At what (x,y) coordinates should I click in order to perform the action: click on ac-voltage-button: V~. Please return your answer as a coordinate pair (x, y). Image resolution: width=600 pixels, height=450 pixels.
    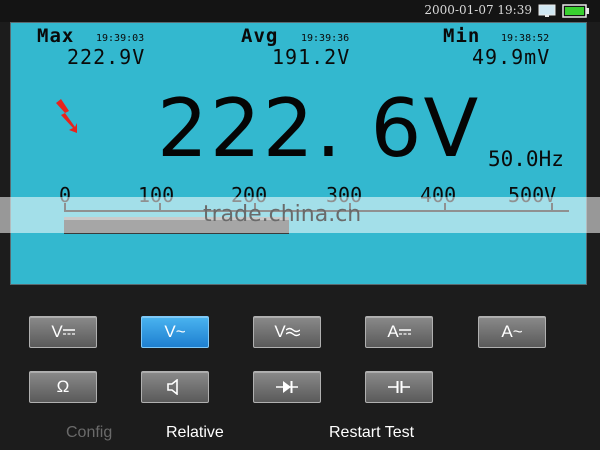
    Looking at the image, I should click on (175, 332).